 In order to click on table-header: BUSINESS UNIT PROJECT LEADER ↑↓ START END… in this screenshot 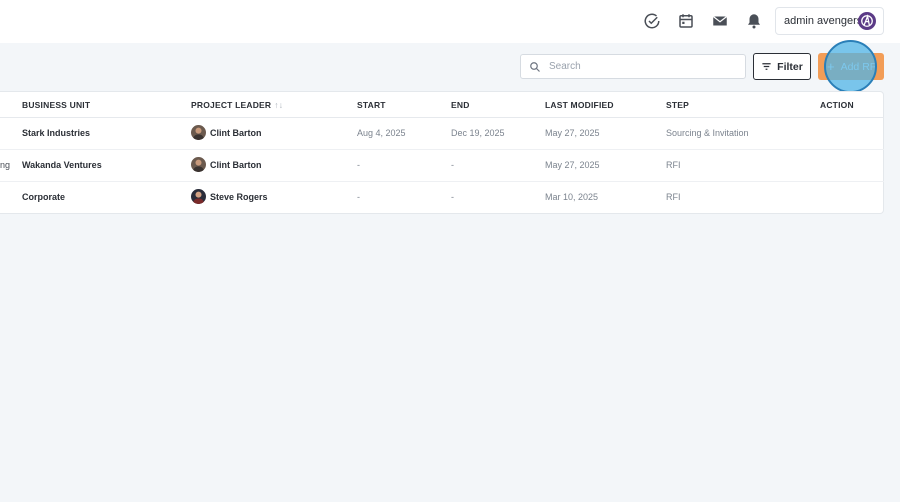, I will do `click(442, 105)`.